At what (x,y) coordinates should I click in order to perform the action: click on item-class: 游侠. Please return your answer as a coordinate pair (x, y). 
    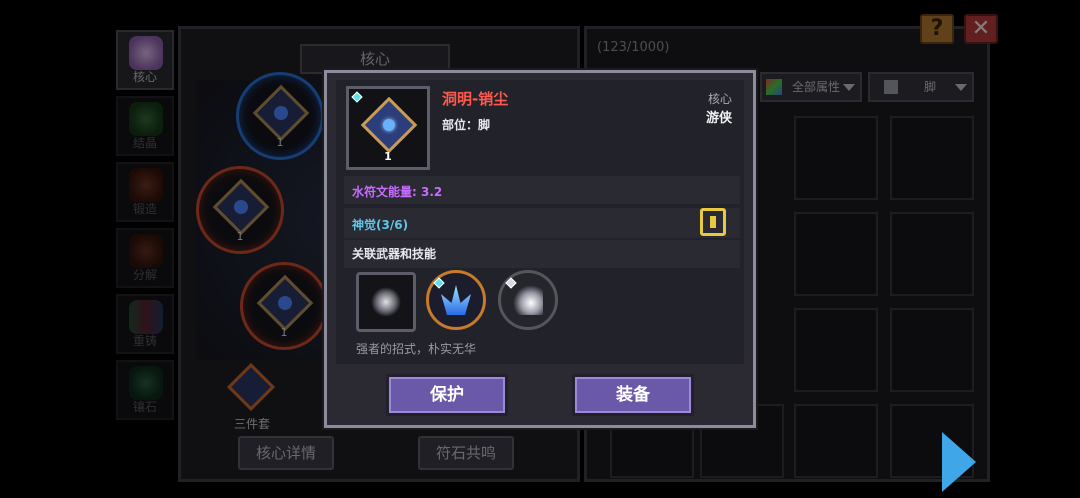
    Looking at the image, I should click on (718, 118).